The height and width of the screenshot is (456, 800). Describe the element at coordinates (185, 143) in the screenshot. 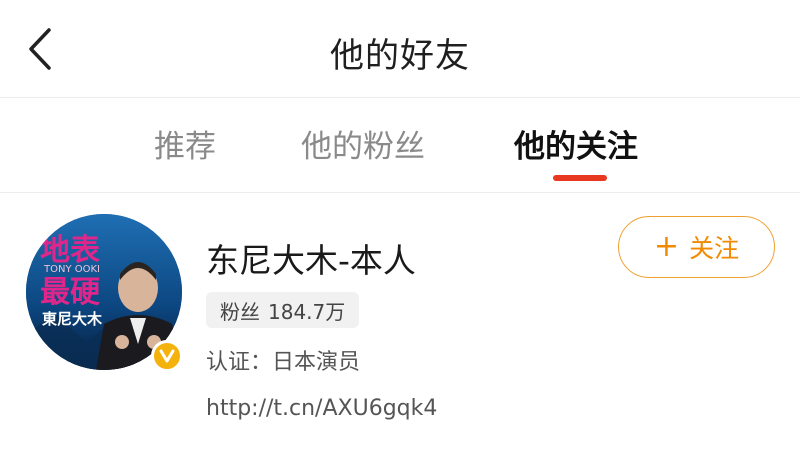

I see `tab-recommend: 推荐` at that location.